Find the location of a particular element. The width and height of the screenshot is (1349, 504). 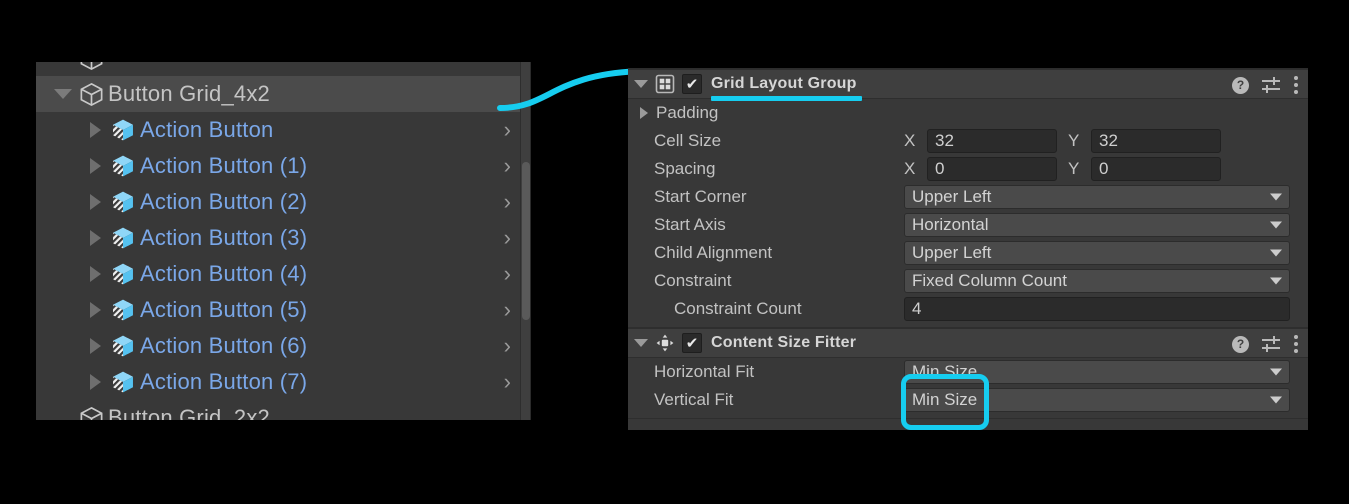

hierarchy-row: Action Button (2) › is located at coordinates (283, 202).